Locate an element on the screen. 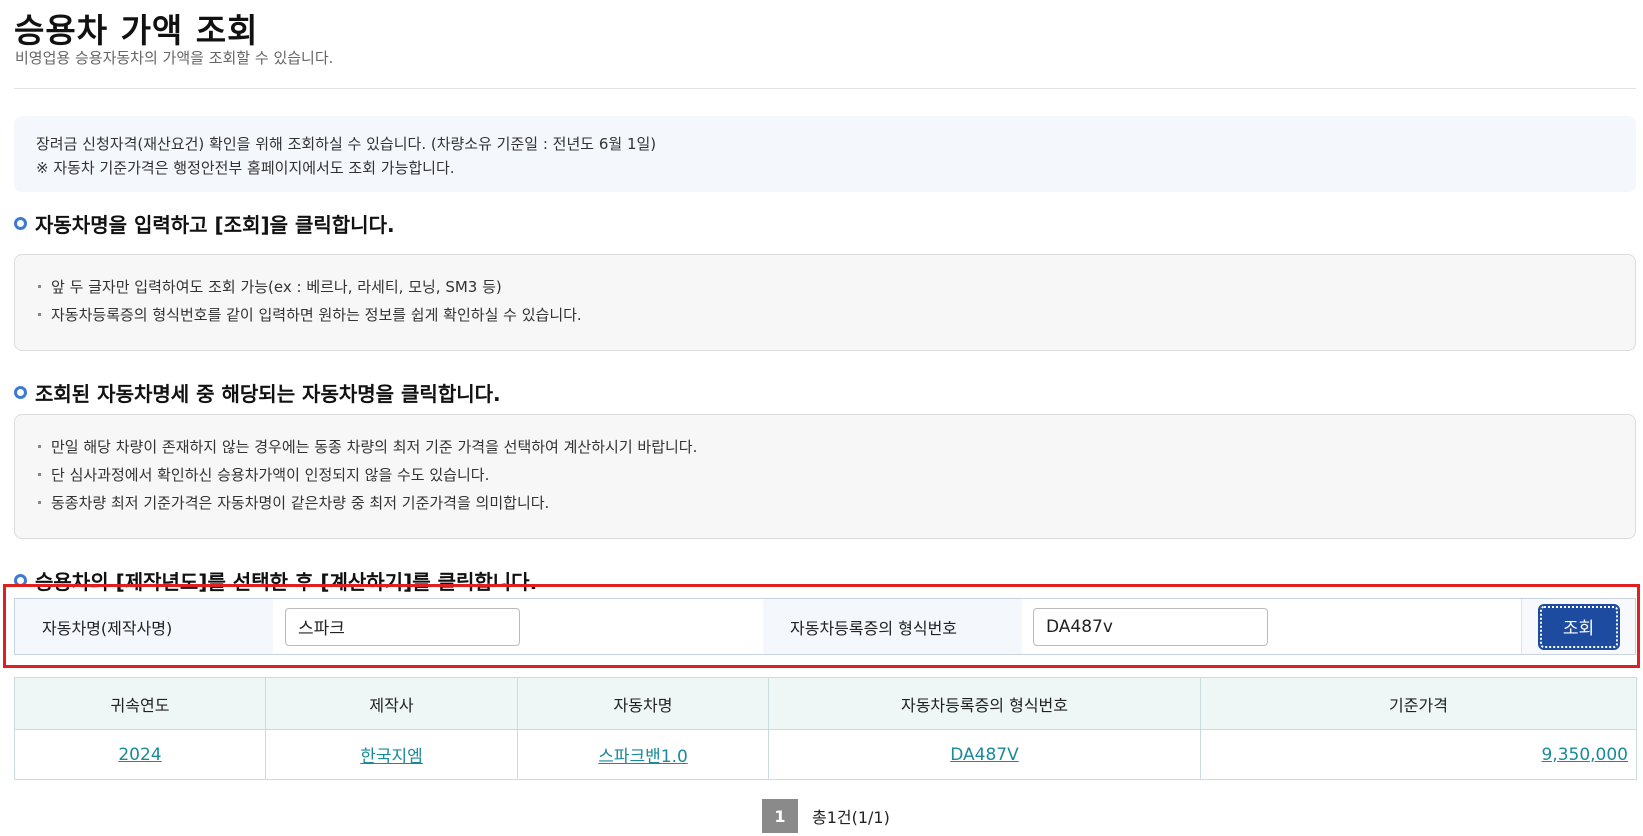 This screenshot has height=836, width=1643. table-cell: 2024 is located at coordinates (140, 754).